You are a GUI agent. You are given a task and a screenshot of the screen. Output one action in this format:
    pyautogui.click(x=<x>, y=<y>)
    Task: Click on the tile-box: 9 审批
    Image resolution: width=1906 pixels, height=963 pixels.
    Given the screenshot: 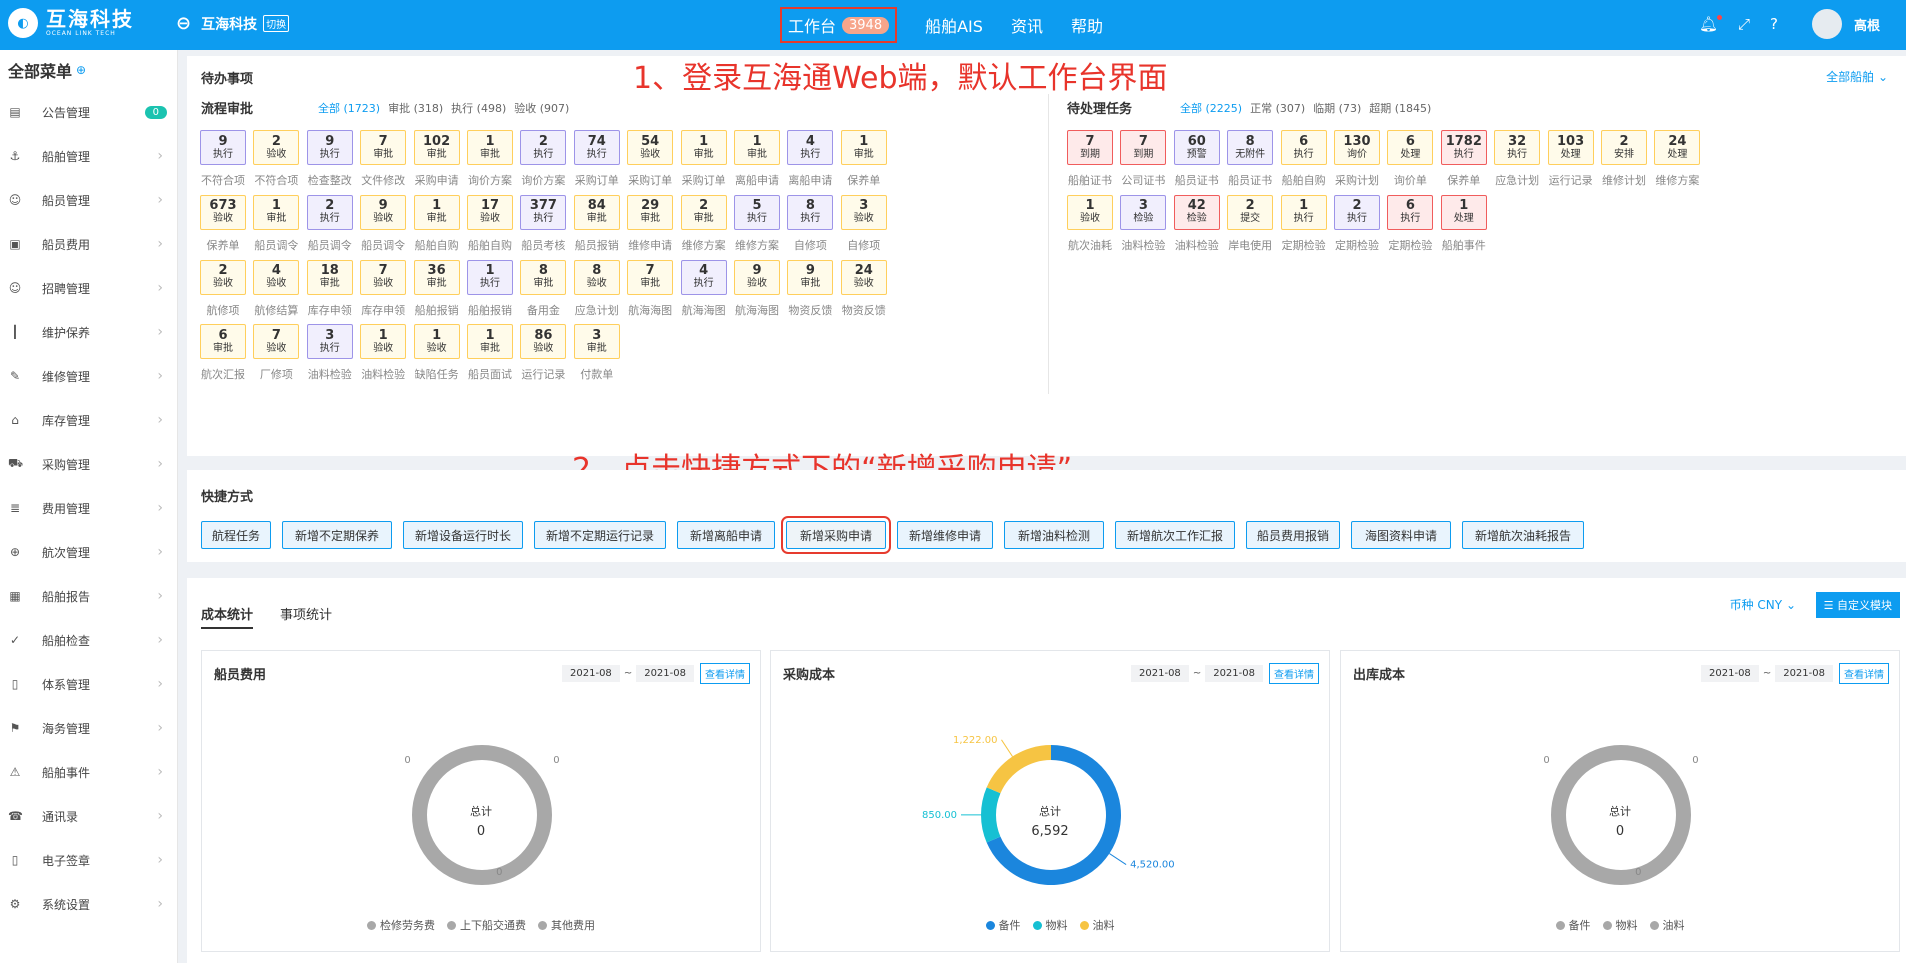 What is the action you would take?
    pyautogui.click(x=810, y=277)
    